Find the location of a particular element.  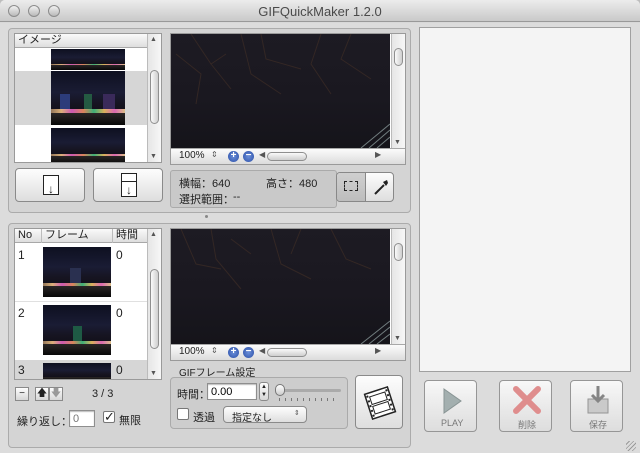

move-up-button: 🡅 is located at coordinates (42, 394).